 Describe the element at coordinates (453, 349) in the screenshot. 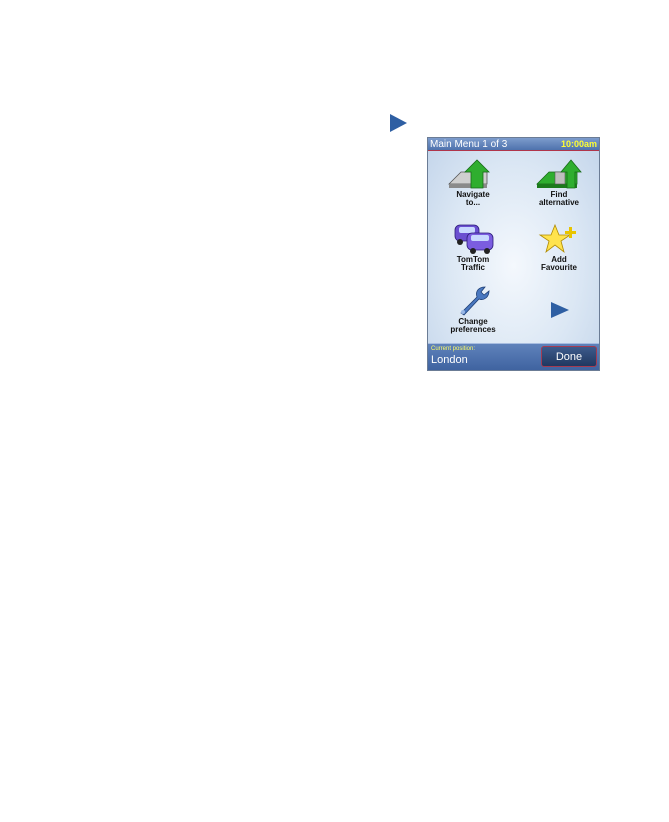

I see `current-position-label: Current position:` at that location.